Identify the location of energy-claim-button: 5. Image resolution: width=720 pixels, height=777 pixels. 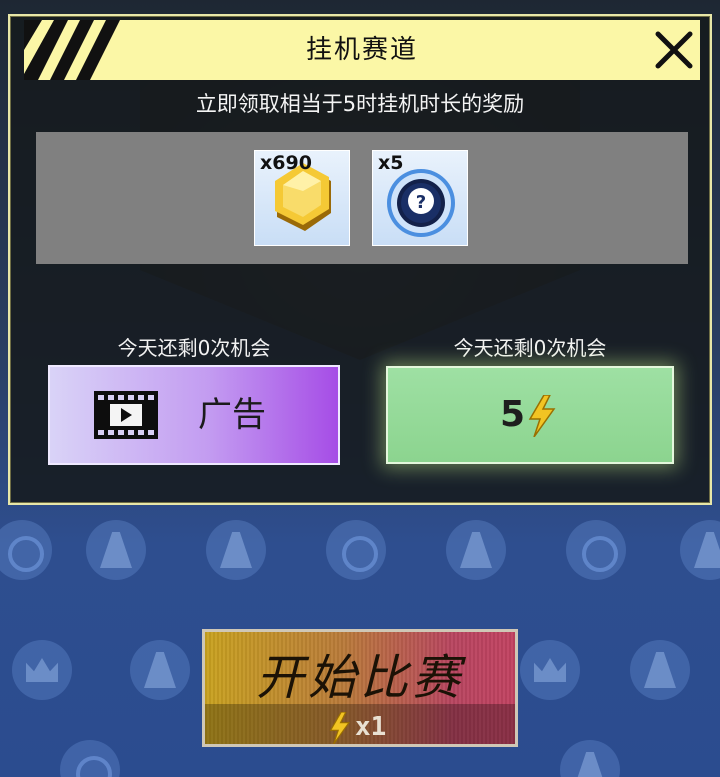
(530, 415).